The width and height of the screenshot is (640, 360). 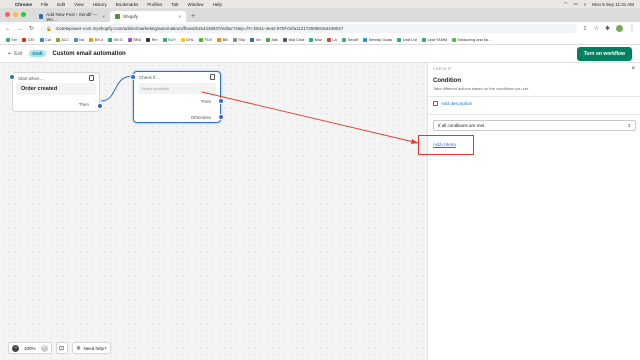 What do you see at coordinates (78, 39) in the screenshot?
I see `bookmark-item: Ink` at bounding box center [78, 39].